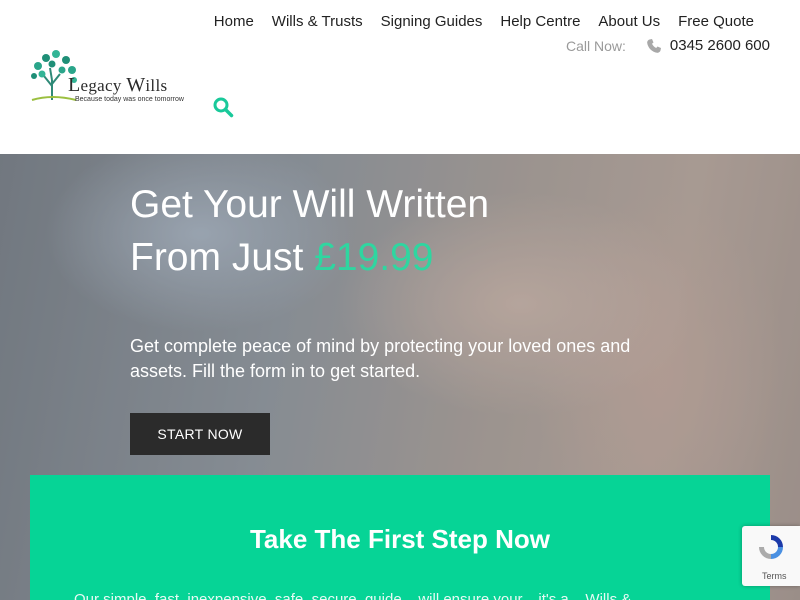 The height and width of the screenshot is (600, 800). I want to click on nav-help-centre: Help Centre, so click(540, 22).